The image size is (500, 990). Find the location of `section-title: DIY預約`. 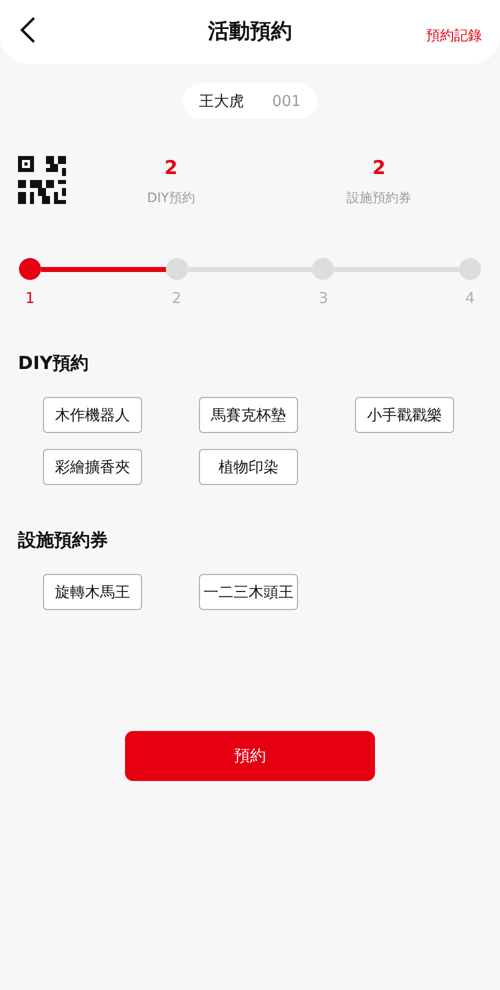

section-title: DIY預約 is located at coordinates (54, 364).